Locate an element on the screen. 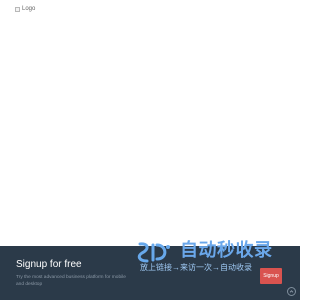 This screenshot has width=320, height=300. scroll-to-top-button is located at coordinates (291, 291).